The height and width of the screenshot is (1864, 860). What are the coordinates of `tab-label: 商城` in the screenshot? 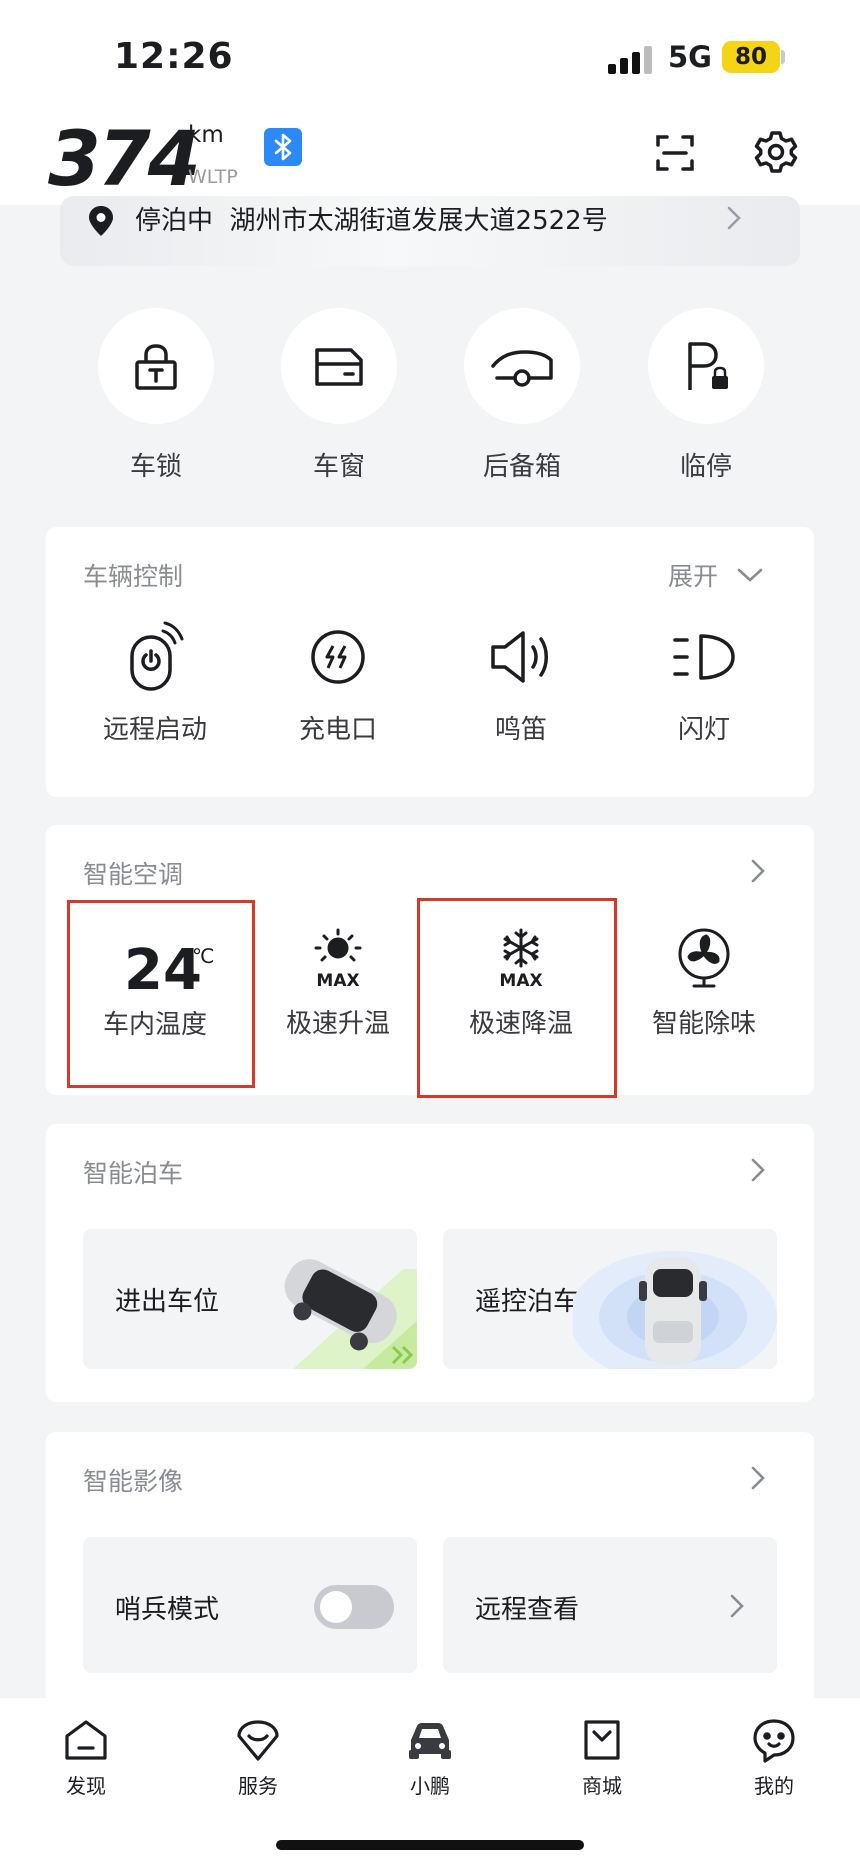 It's located at (602, 1786).